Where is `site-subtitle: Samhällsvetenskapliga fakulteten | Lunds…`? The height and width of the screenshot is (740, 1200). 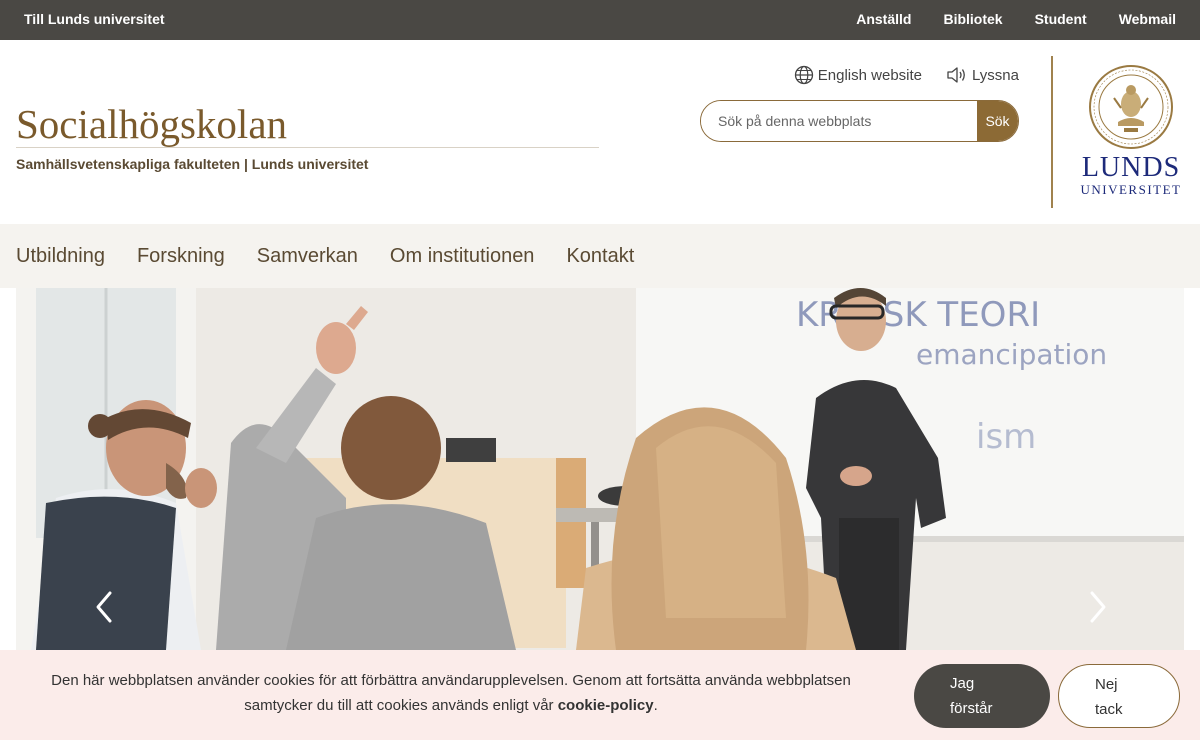 site-subtitle: Samhällsvetenskapliga fakulteten | Lunds… is located at coordinates (192, 164).